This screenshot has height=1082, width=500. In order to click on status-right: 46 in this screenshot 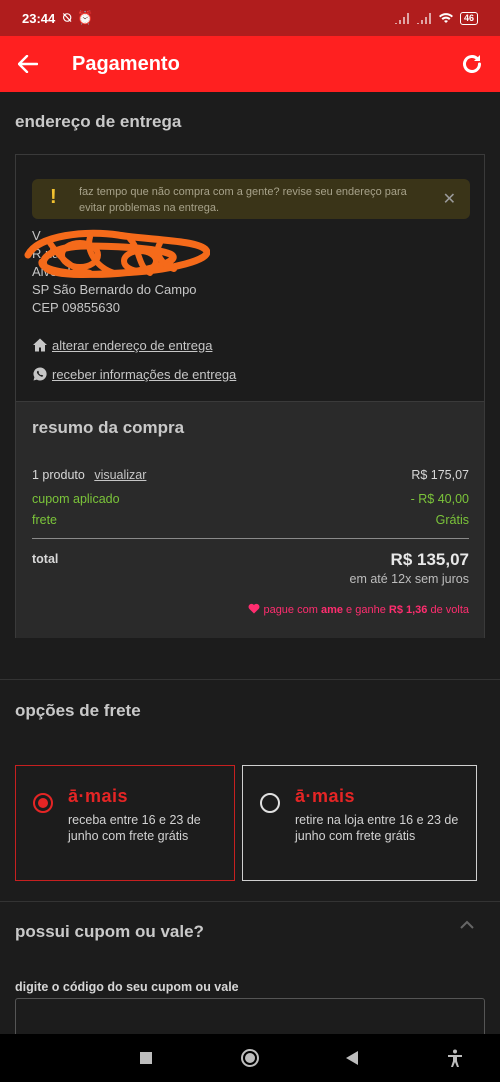, I will do `click(436, 18)`.